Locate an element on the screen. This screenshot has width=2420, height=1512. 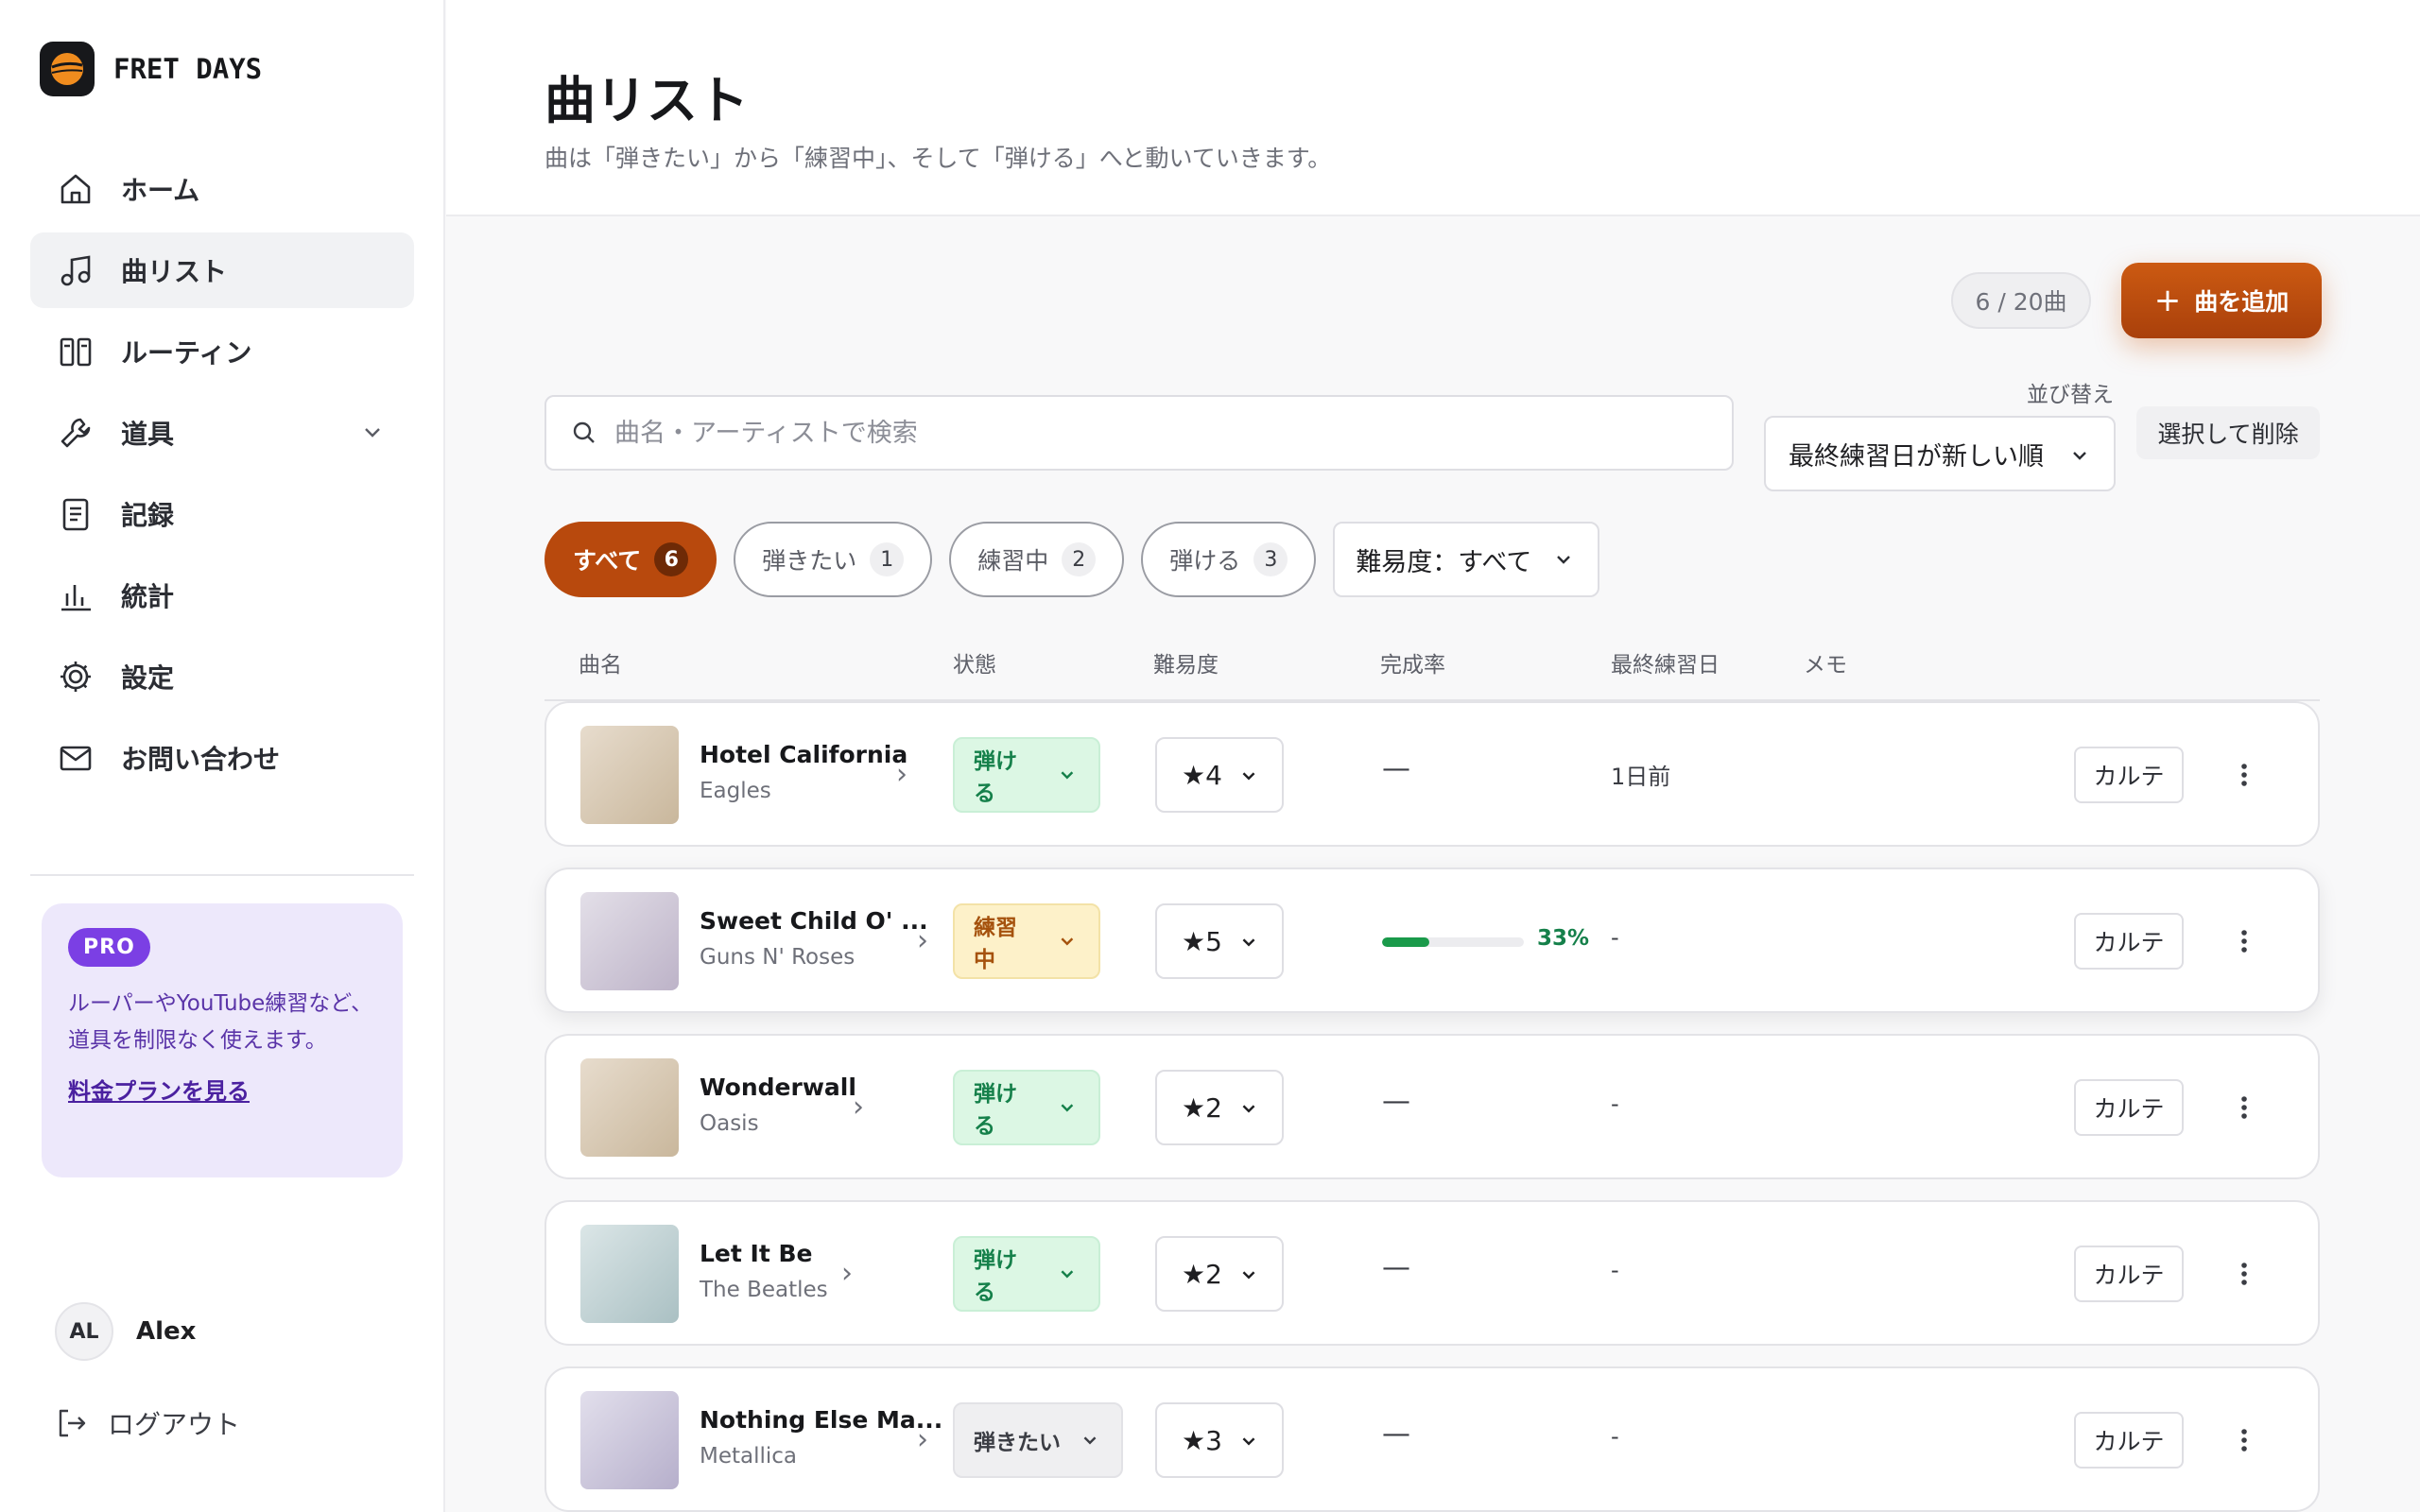
difficulty-filter-select: 難易度：すべて is located at coordinates (1466, 559).